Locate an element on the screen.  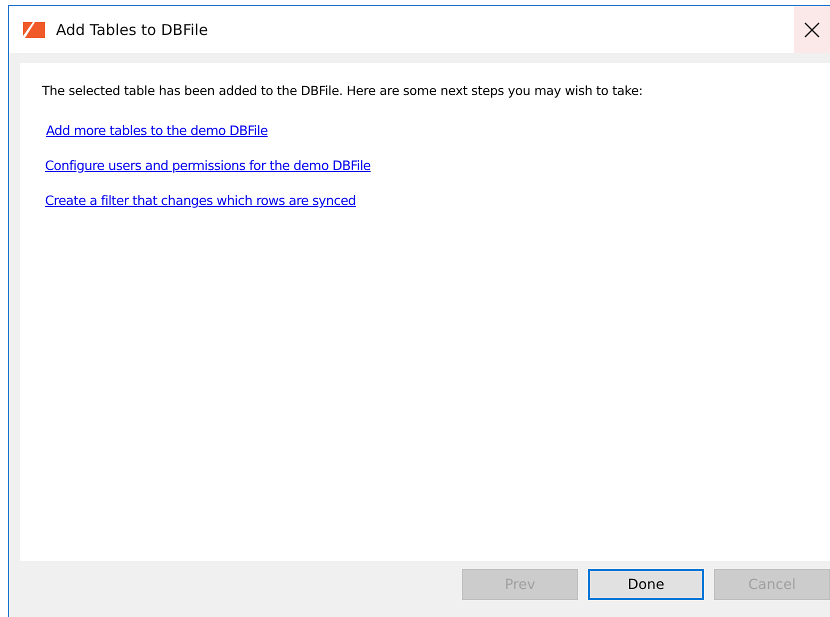
message-text: The selected table has been added to the DBFile. Here are some next steps you may wish to take: is located at coordinates (342, 90).